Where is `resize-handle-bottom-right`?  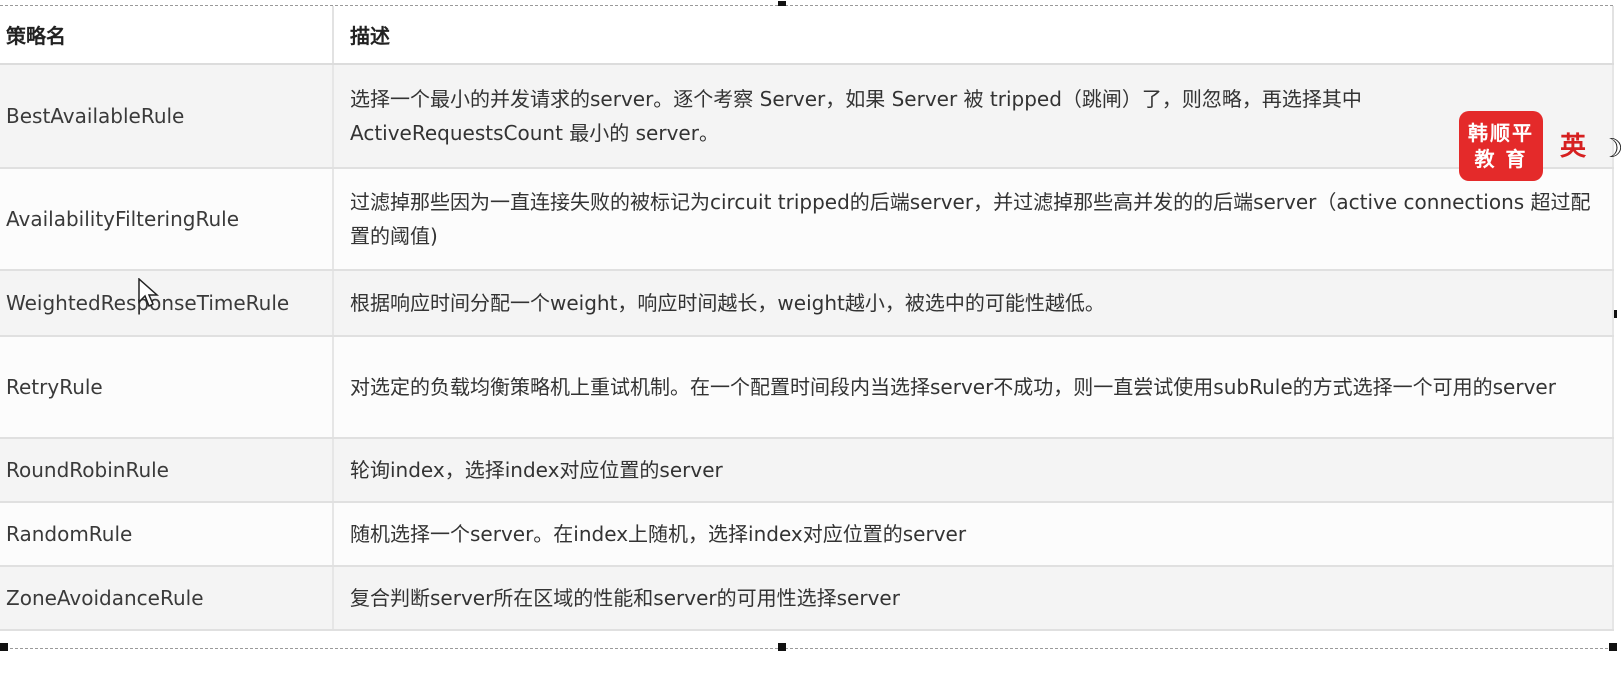
resize-handle-bottom-right is located at coordinates (1613, 647).